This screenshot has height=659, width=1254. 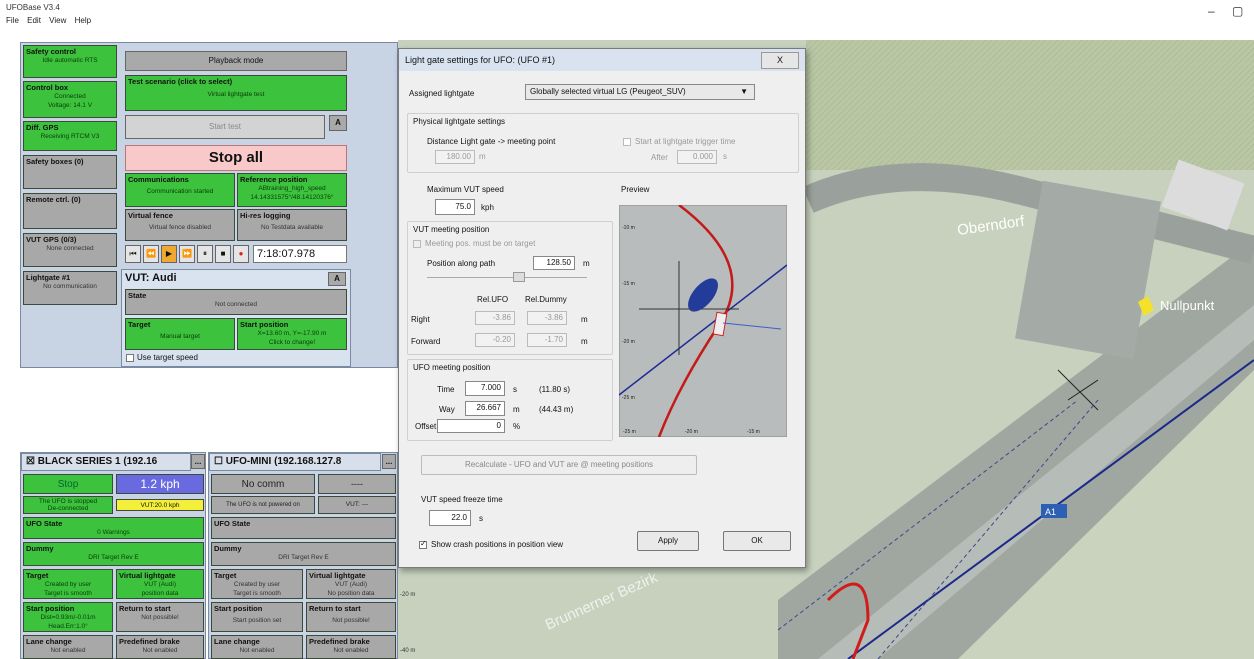 I want to click on mini-lane-change-tile: Lane change Not enabled, so click(x=257, y=647).